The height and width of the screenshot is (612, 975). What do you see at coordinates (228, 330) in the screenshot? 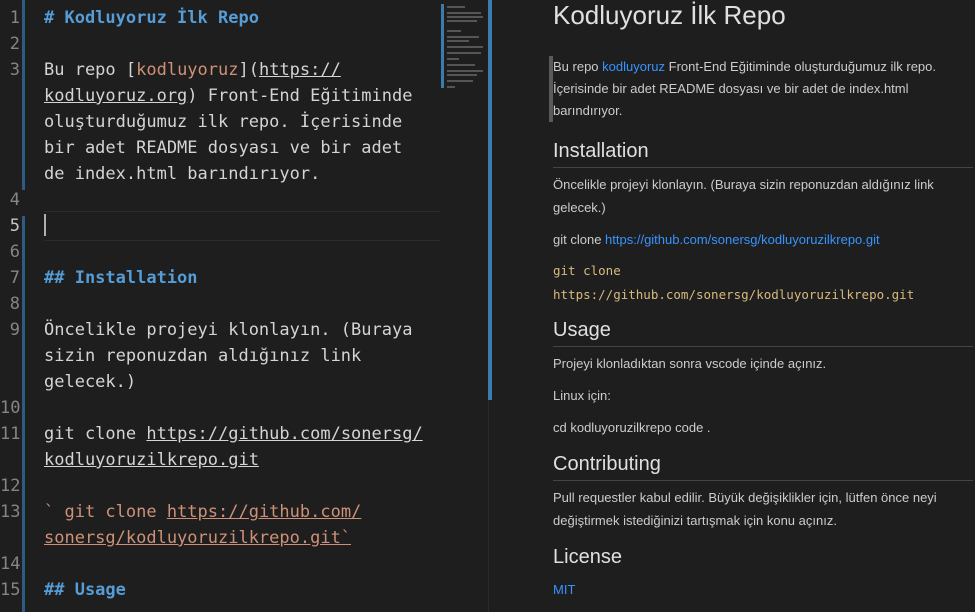
I see `code-line: Öncelikle projeyi klonlayın. (Buraya` at bounding box center [228, 330].